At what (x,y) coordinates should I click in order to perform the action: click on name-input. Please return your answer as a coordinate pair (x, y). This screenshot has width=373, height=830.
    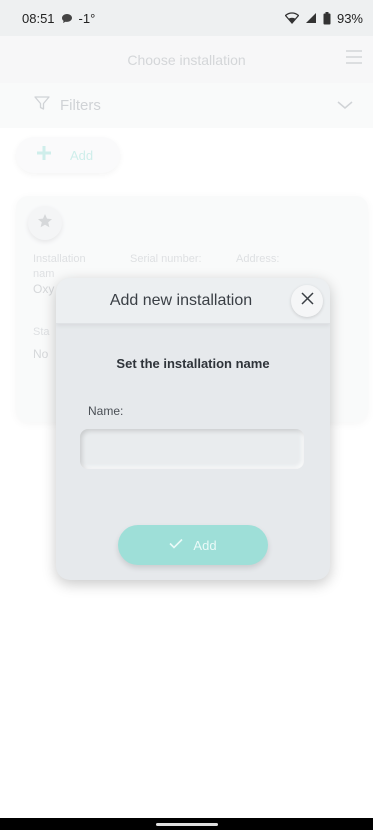
    Looking at the image, I should click on (192, 449).